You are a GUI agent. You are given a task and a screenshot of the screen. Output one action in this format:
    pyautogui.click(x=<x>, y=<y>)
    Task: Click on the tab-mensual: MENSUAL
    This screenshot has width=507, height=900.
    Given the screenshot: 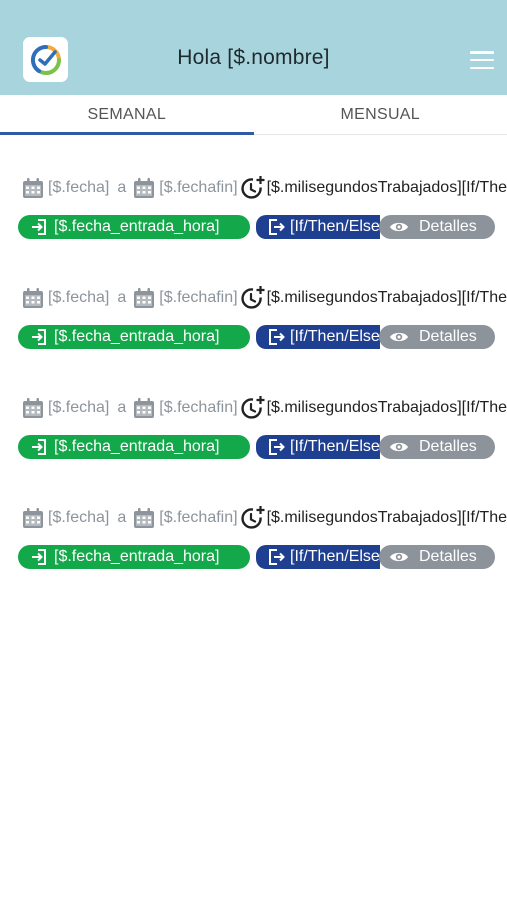 What is the action you would take?
    pyautogui.click(x=380, y=114)
    